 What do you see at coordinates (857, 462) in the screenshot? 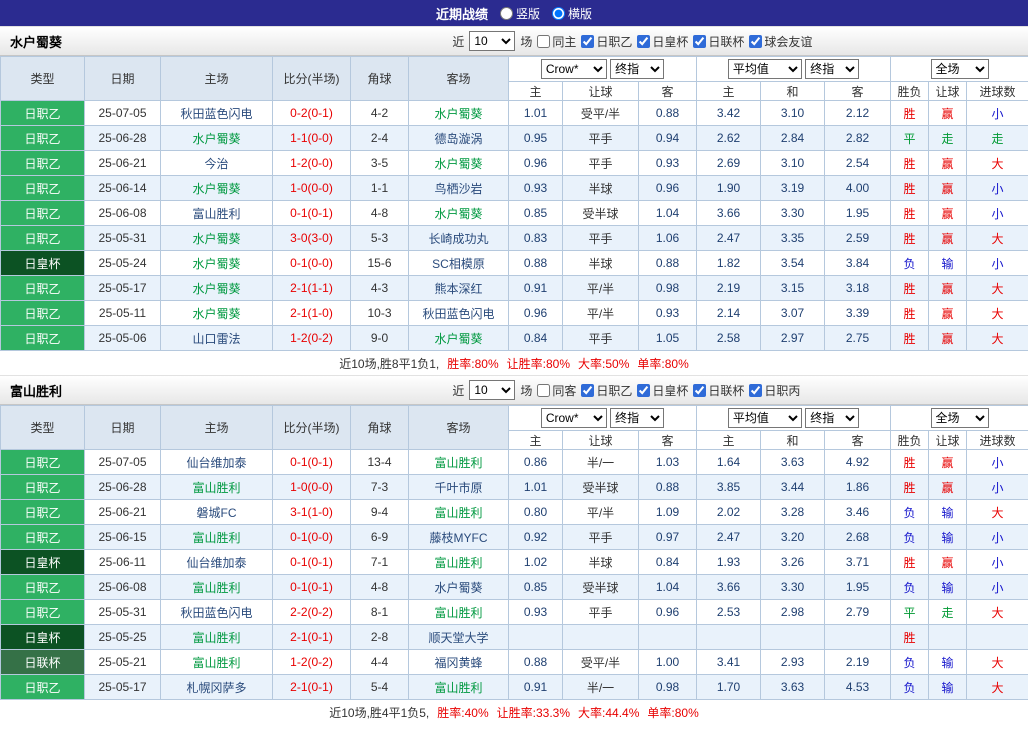
I see `avg-odds-away: 4.92` at bounding box center [857, 462].